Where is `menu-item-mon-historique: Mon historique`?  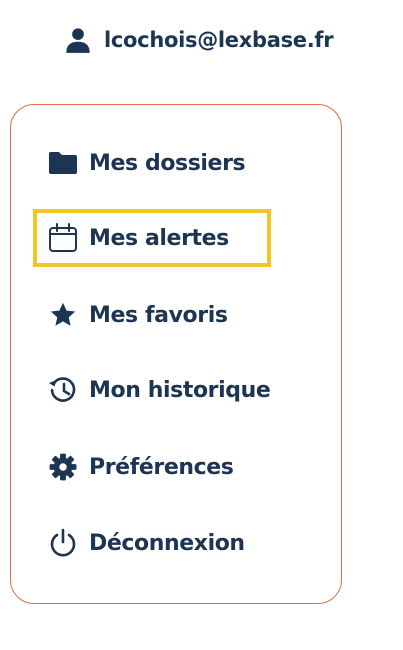 menu-item-mon-historique: Mon historique is located at coordinates (159, 390).